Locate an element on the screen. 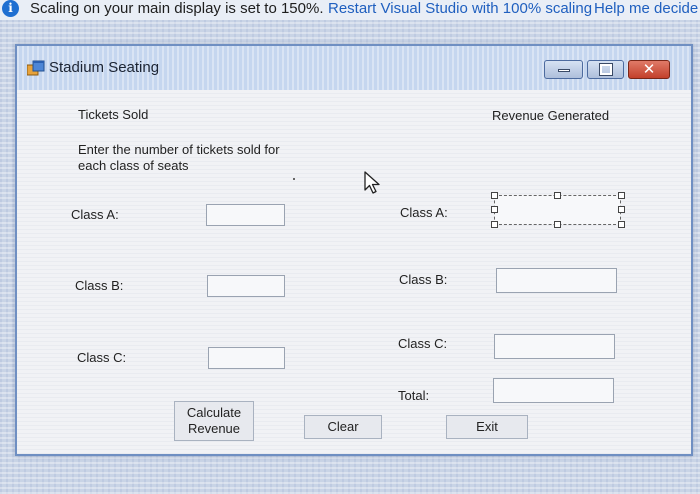  class-a-revenue-label: Class A: is located at coordinates (424, 212).